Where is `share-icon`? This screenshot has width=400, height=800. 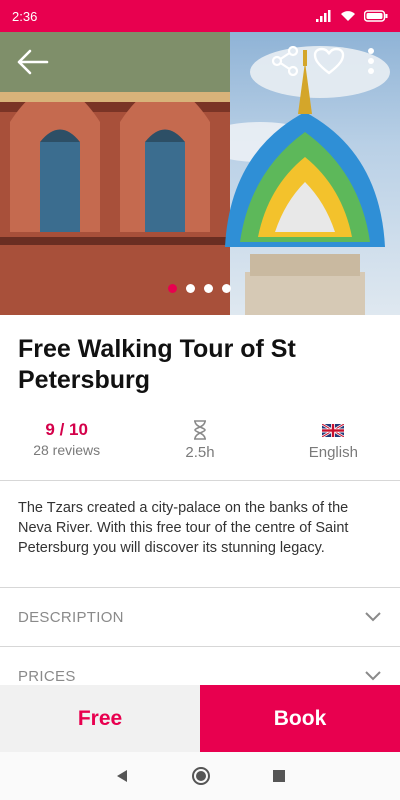
share-icon is located at coordinates (285, 61).